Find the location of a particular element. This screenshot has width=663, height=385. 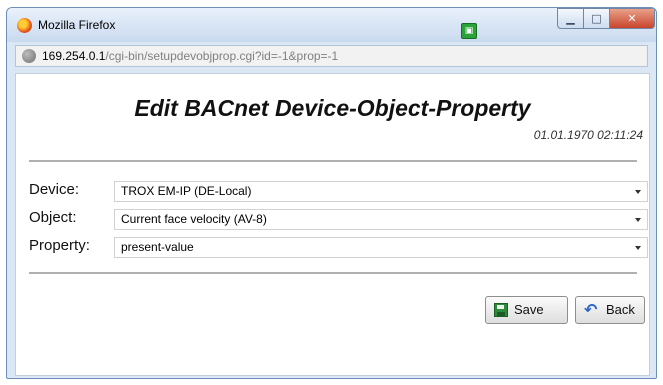

device-select-value: TROX EM-IP (DE-Local) is located at coordinates (186, 191).